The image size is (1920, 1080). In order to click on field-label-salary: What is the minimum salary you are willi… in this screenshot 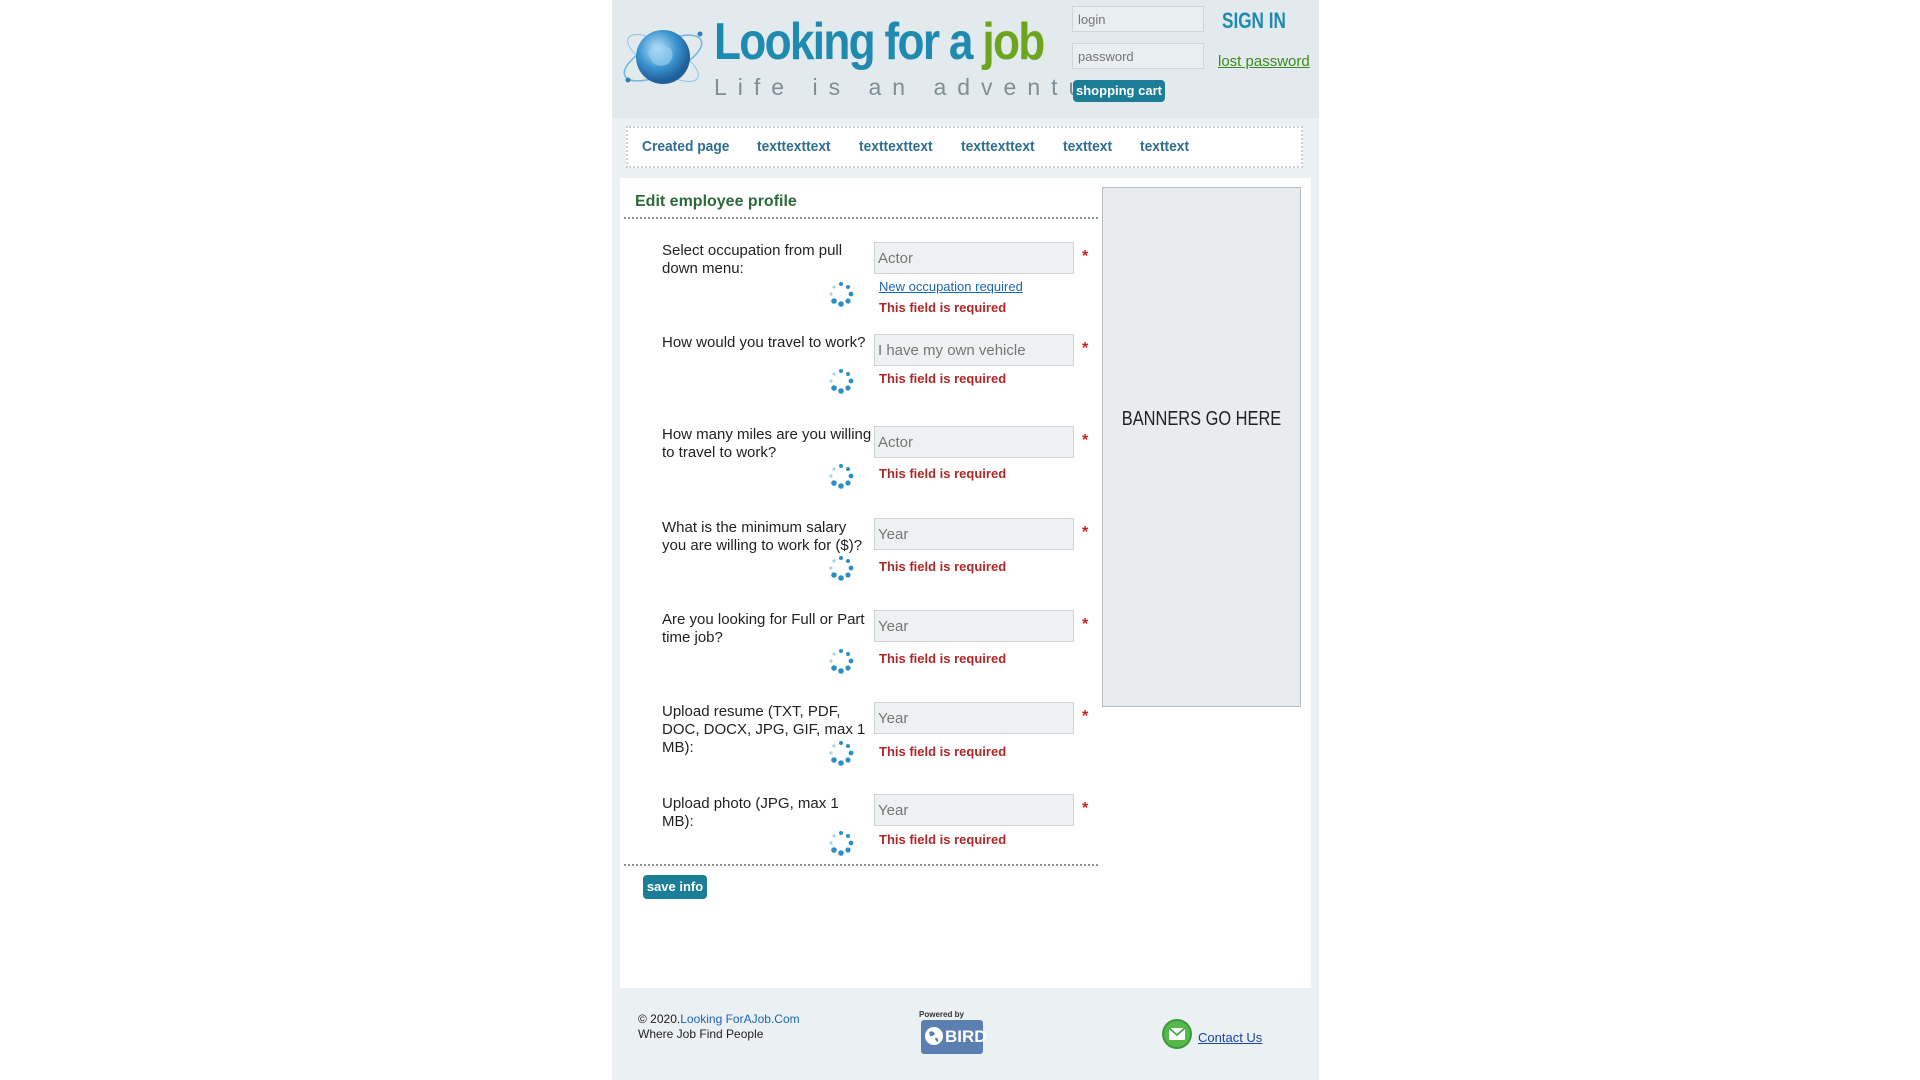, I will do `click(762, 536)`.